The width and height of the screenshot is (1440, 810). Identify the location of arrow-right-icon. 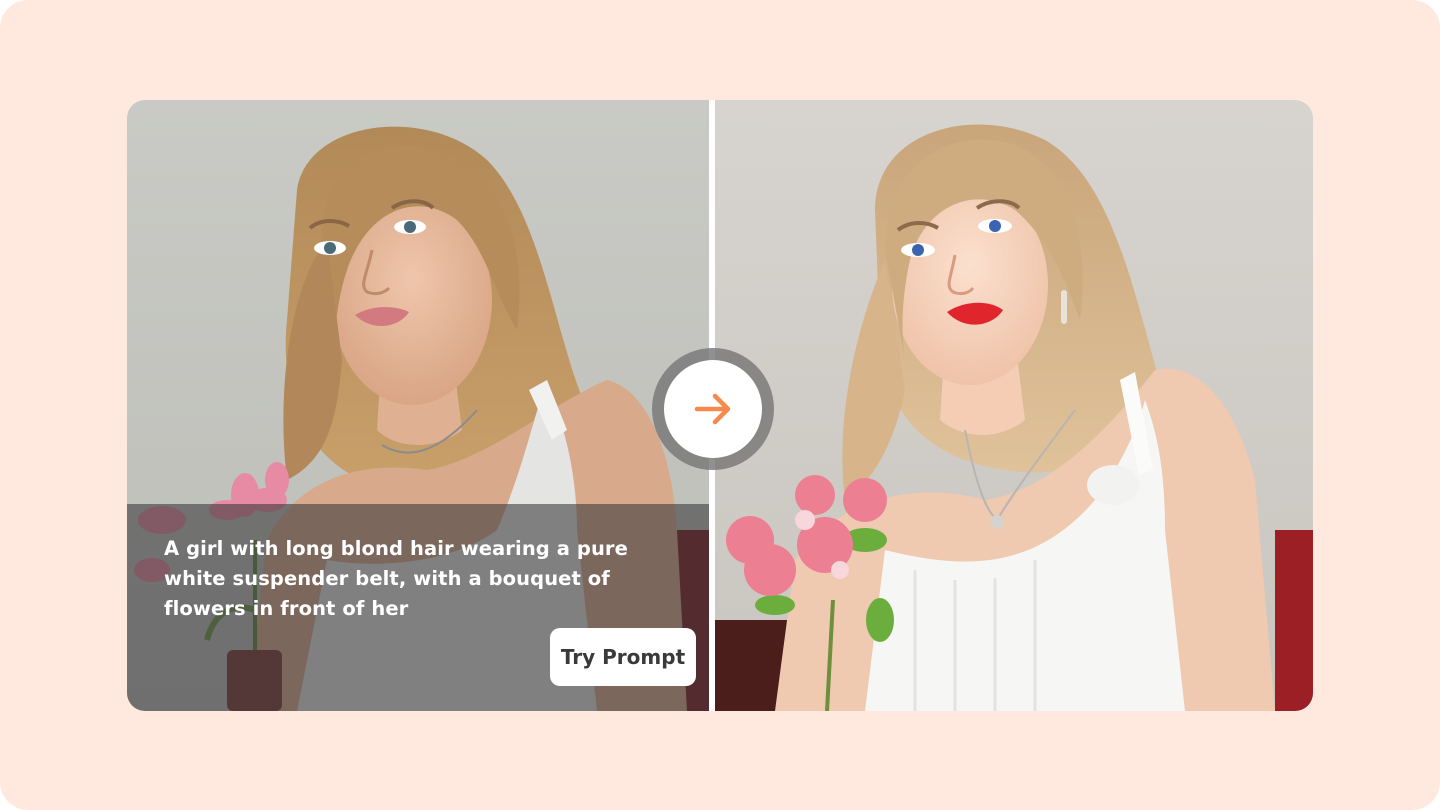
(712, 409).